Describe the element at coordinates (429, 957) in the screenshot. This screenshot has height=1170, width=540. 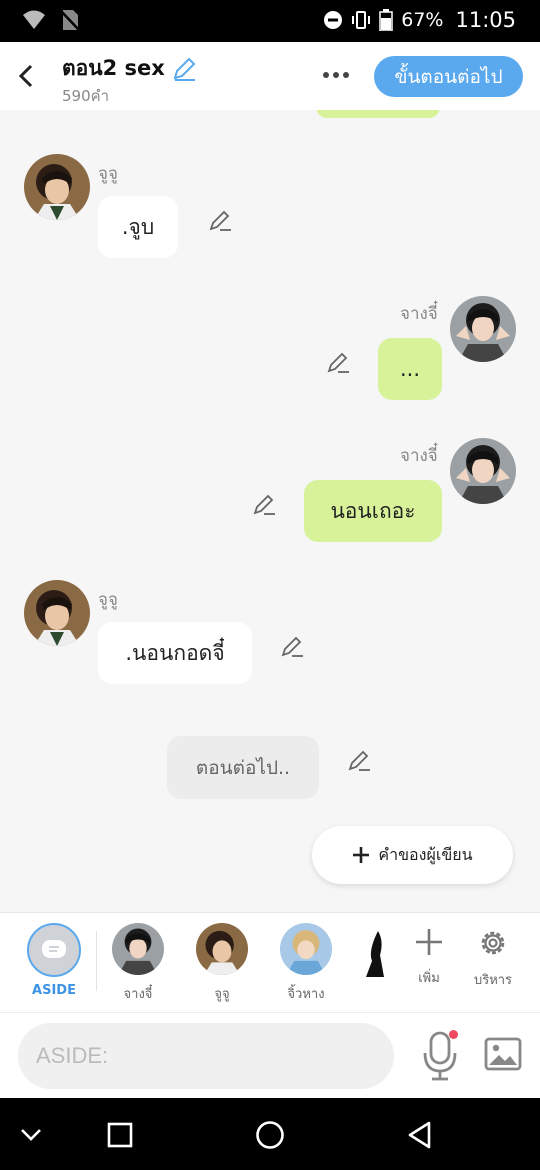
I see `add-character-button: เพิ่ม` at that location.